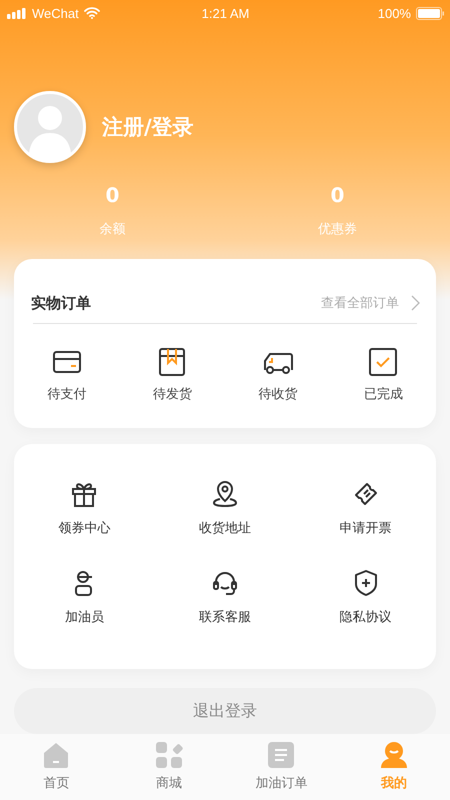  I want to click on service-label: 申请开票, so click(366, 528).